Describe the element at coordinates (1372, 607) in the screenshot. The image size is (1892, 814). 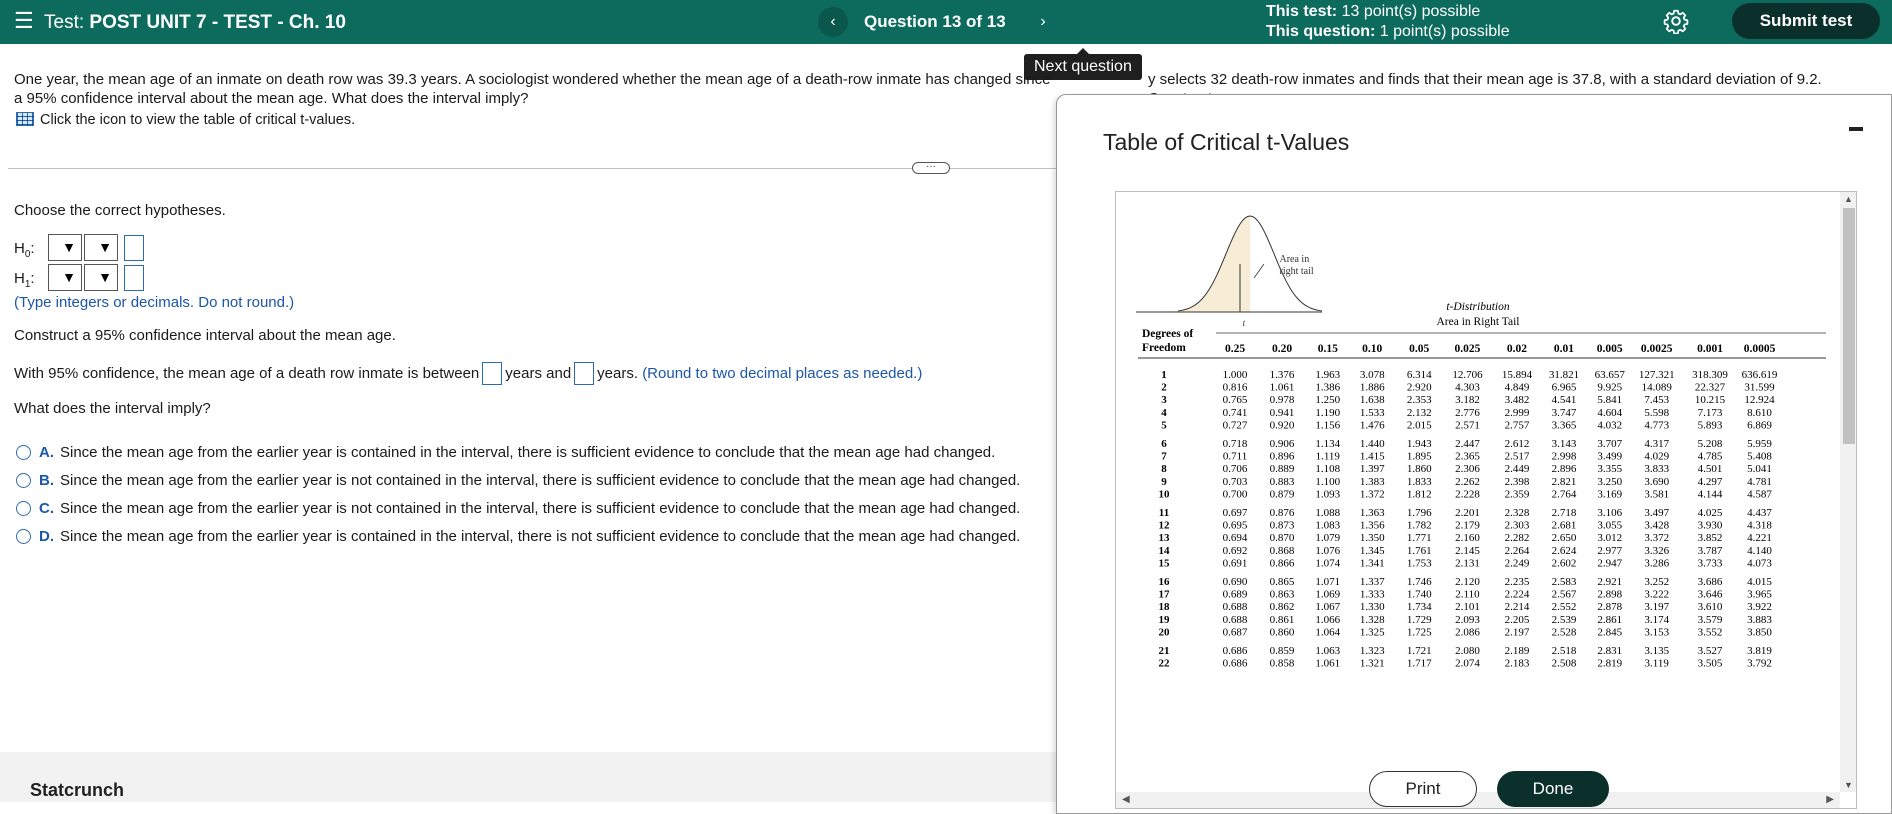
I see `table-cell: 1.330` at that location.